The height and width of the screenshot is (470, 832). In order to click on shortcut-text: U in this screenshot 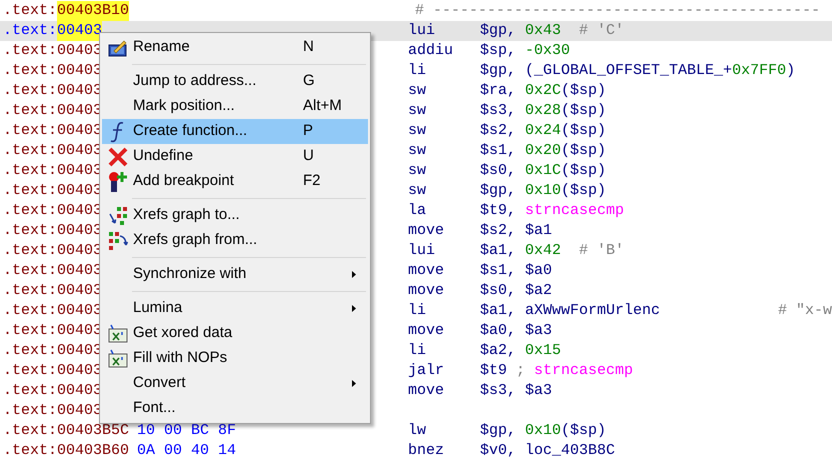, I will do `click(308, 156)`.